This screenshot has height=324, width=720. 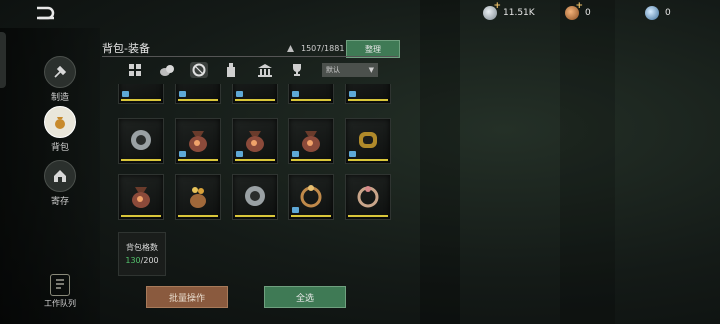 I want to click on ornate-ring-icon, so click(x=311, y=196).